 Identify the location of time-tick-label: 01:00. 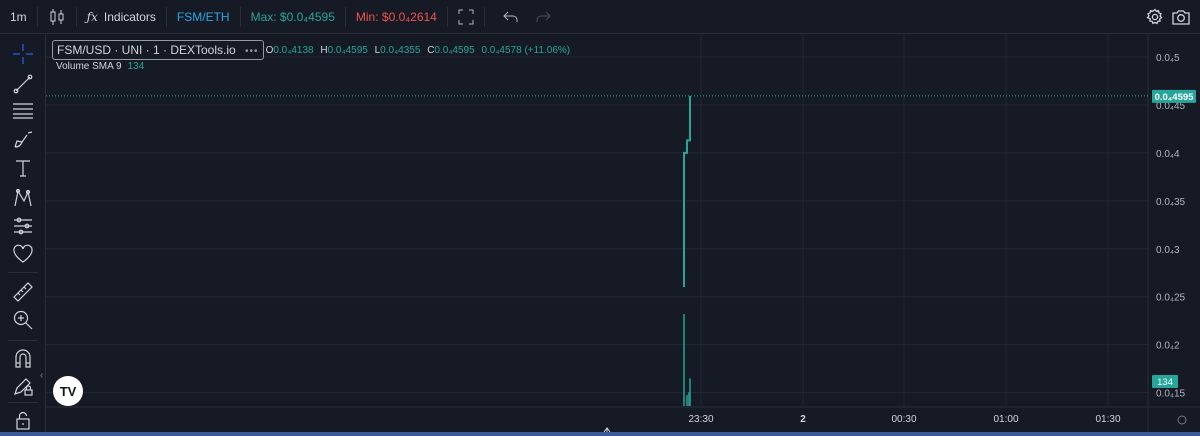
(1005, 419).